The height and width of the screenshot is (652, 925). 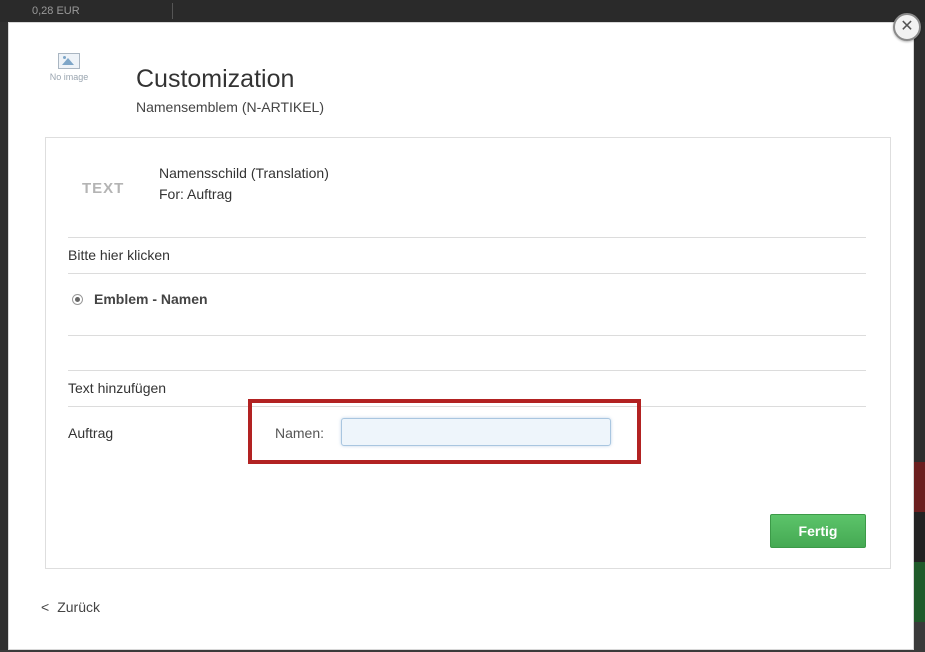 I want to click on close-icon: ✕, so click(x=907, y=26).